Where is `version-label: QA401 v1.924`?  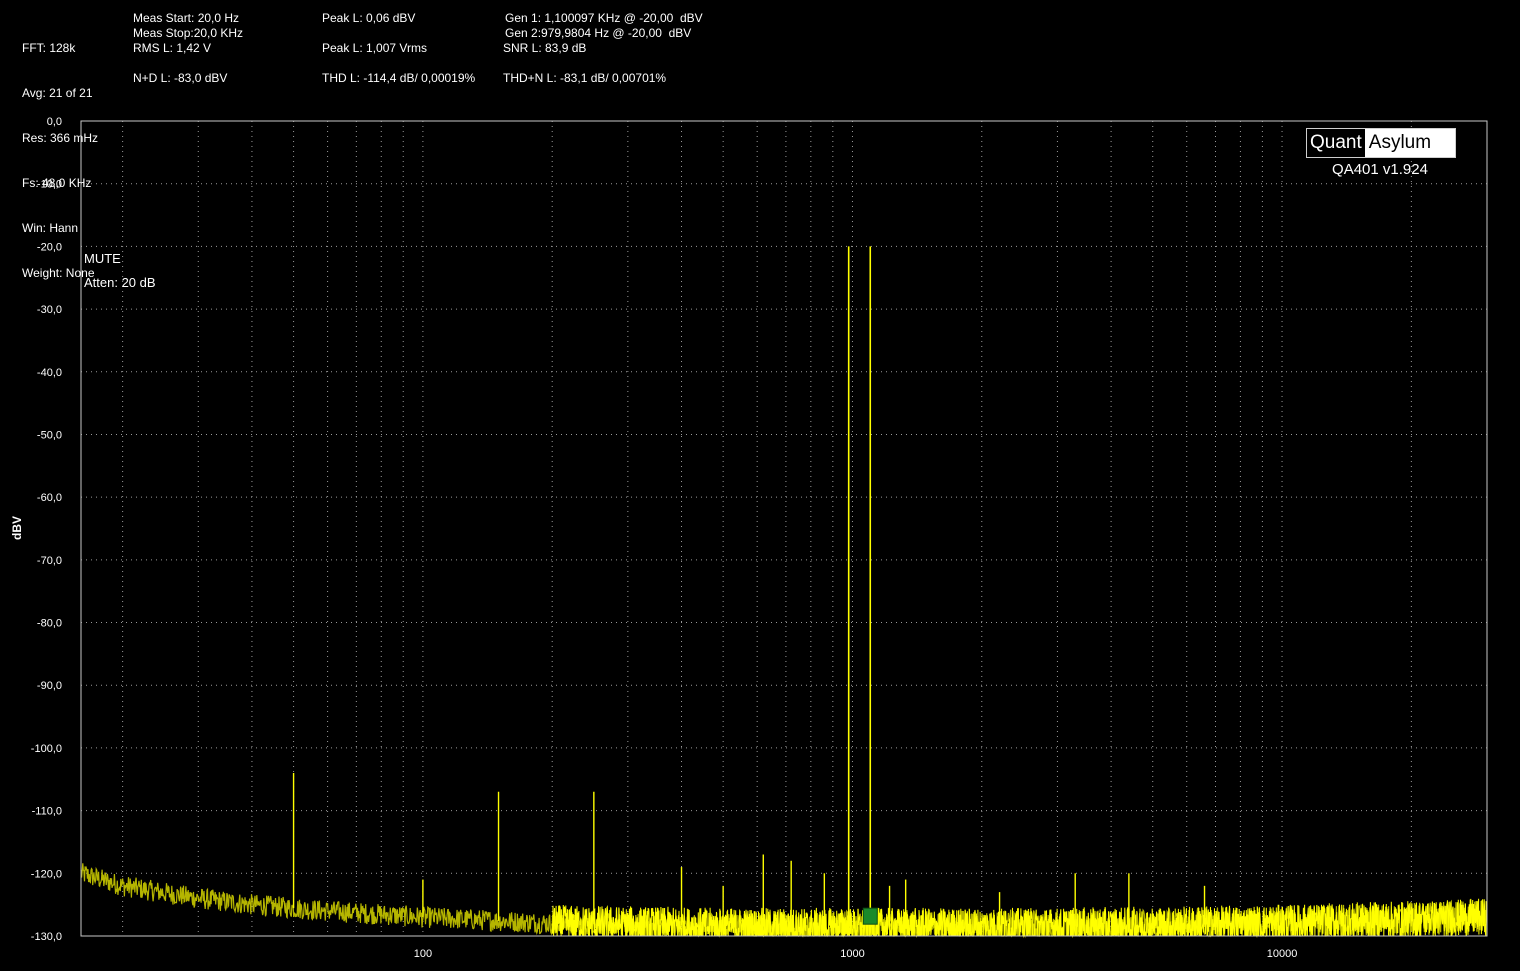 version-label: QA401 v1.924 is located at coordinates (1380, 169).